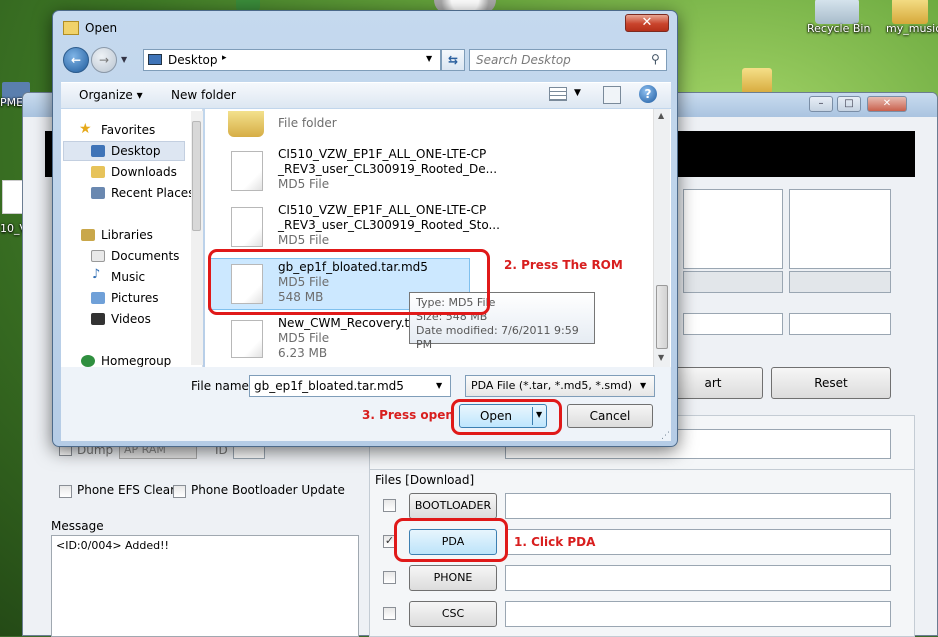 The width and height of the screenshot is (938, 637). Describe the element at coordinates (648, 94) in the screenshot. I see `help-icon: ?` at that location.